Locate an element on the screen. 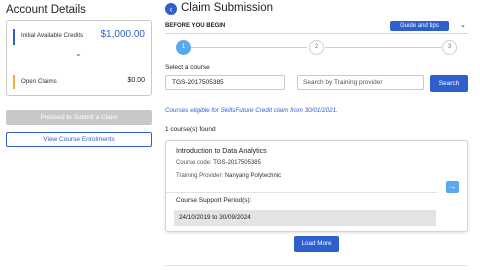 The image size is (480, 270). progress-stepper: 1 2 3 is located at coordinates (316, 48).